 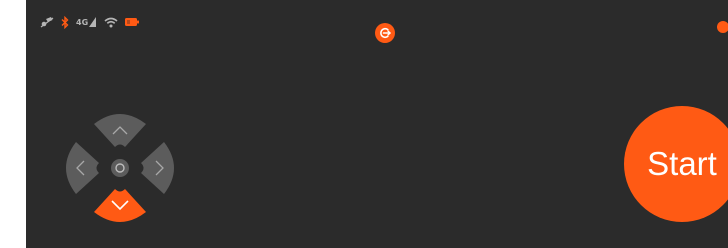 What do you see at coordinates (82, 168) in the screenshot?
I see `dpad-left-button` at bounding box center [82, 168].